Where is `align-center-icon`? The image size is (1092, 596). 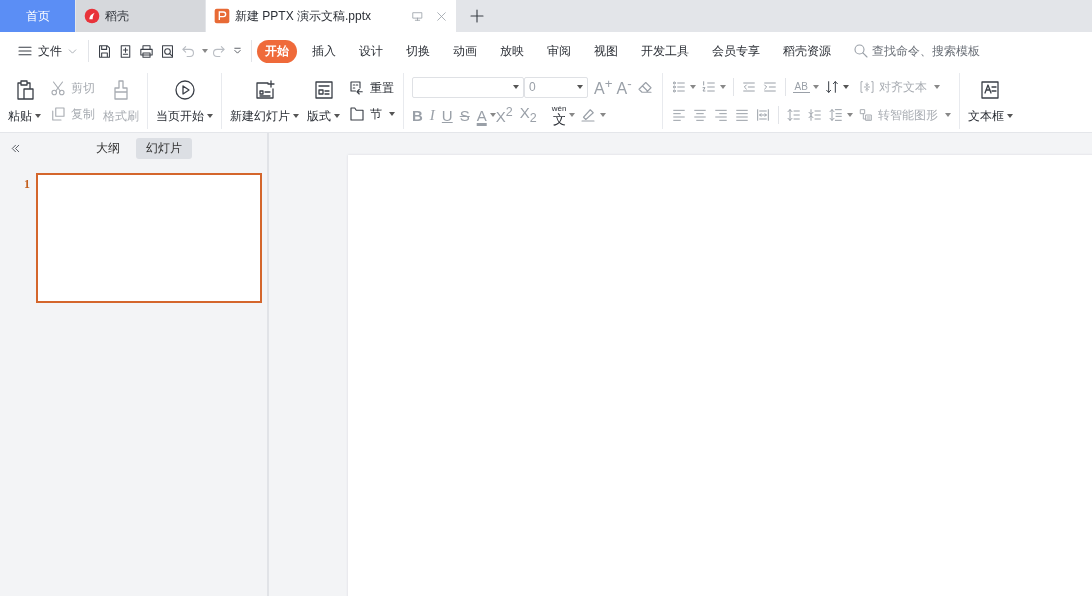
align-center-icon is located at coordinates (699, 115).